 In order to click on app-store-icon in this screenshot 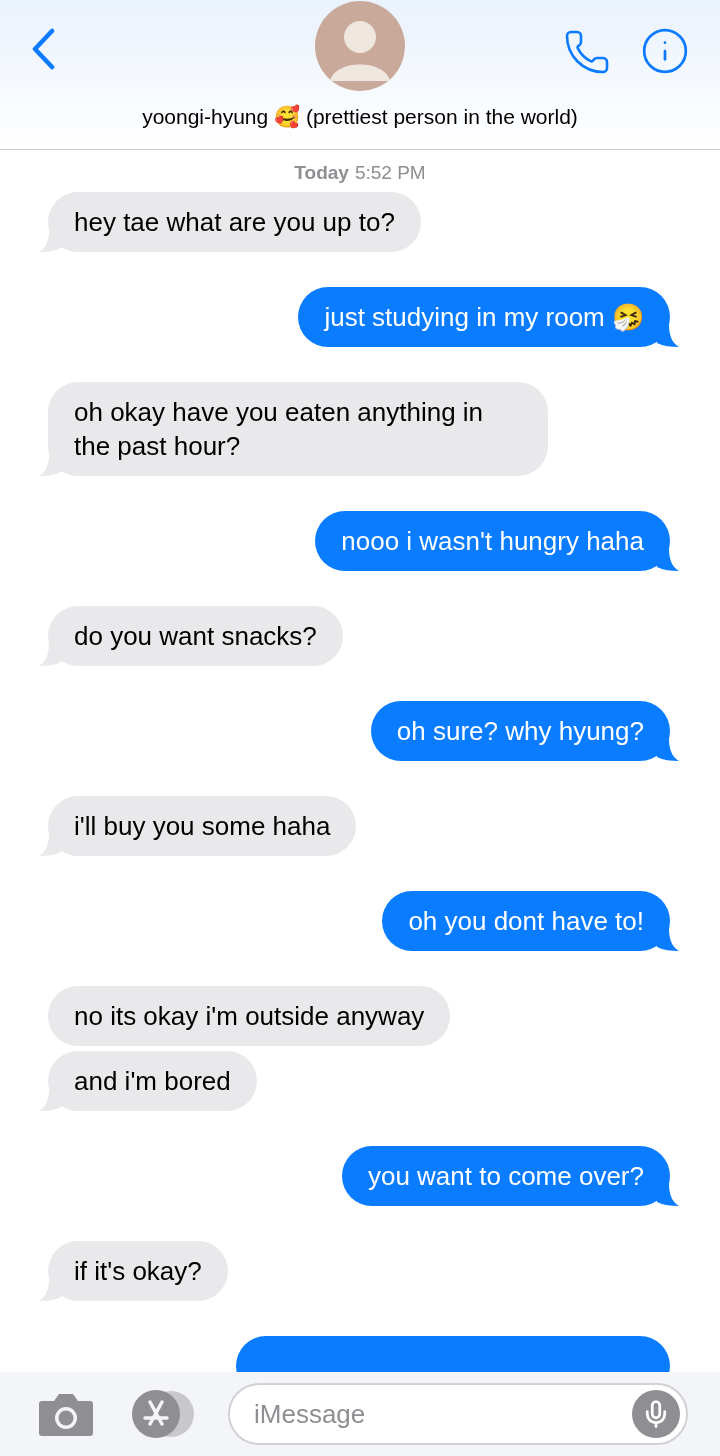, I will do `click(163, 1414)`.